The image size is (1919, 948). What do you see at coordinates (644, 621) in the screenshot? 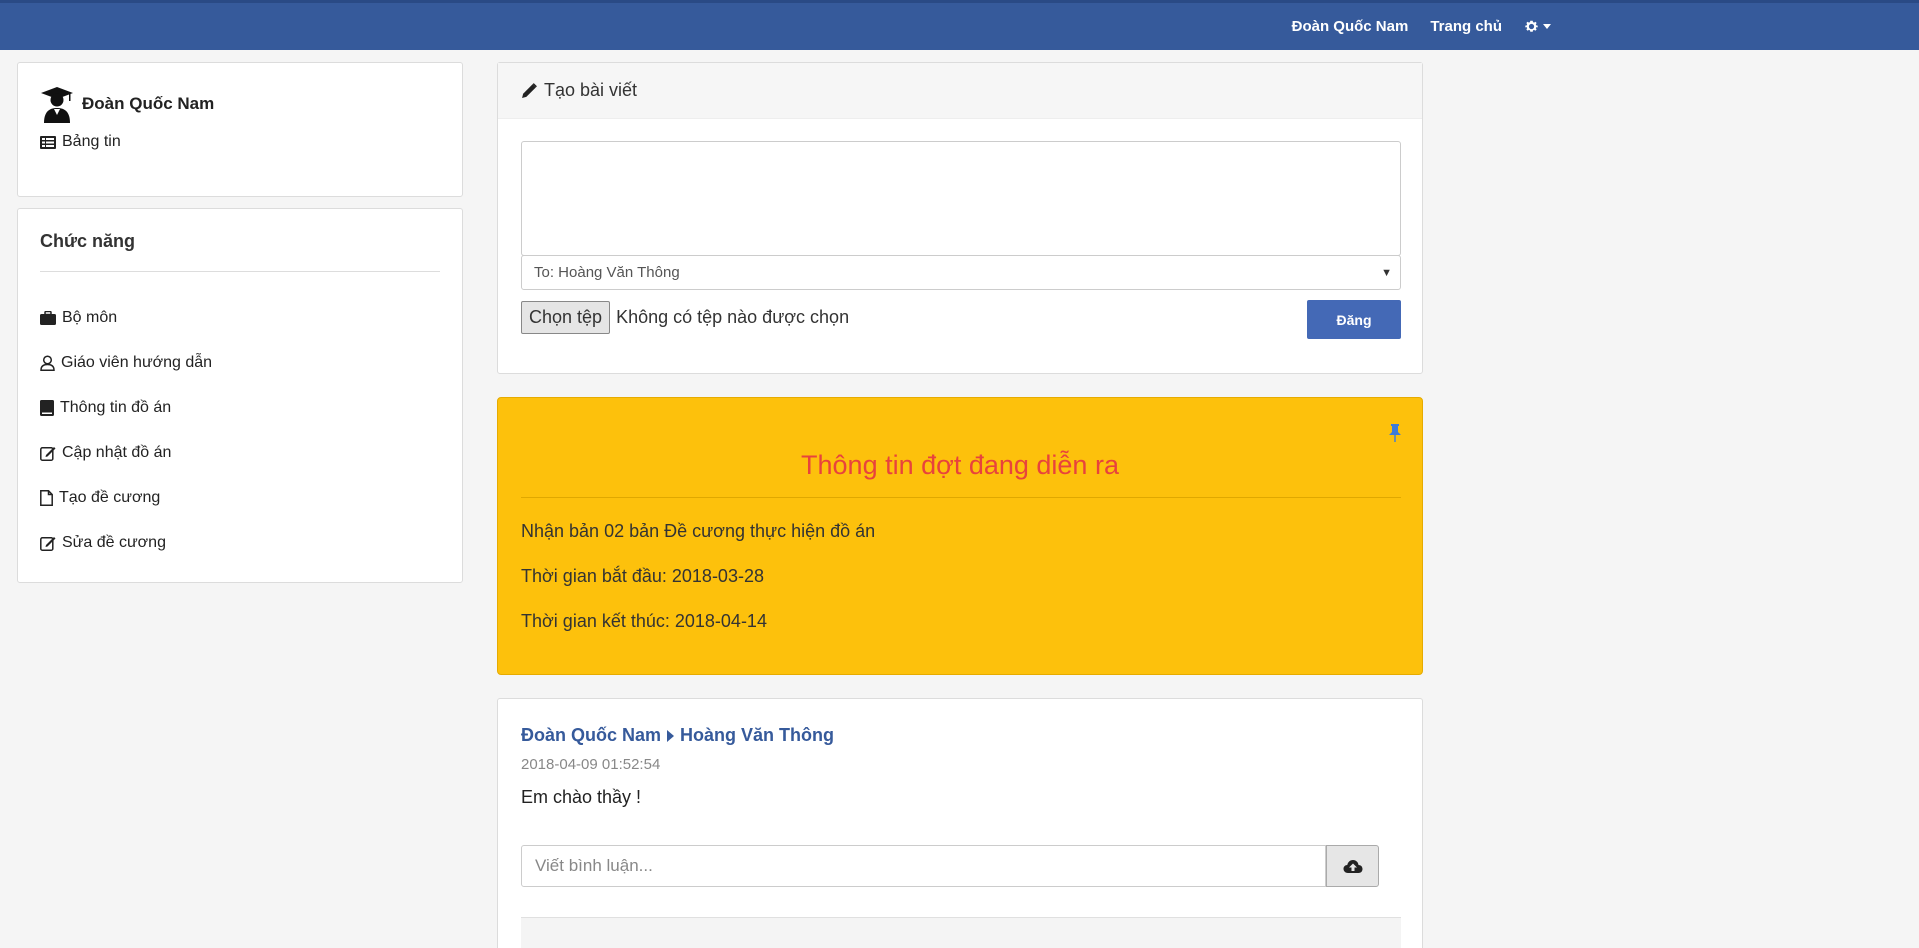
I see `notice-end-date: Thời gian kết thúc: 2018-04-14` at bounding box center [644, 621].